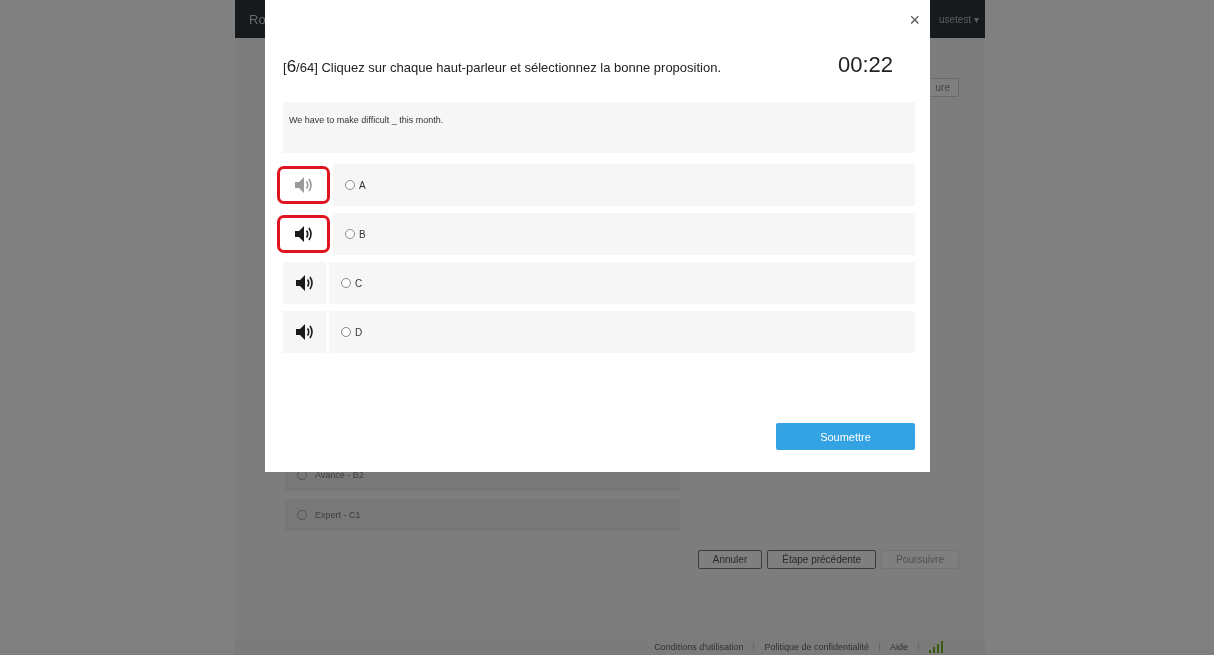 The width and height of the screenshot is (1214, 655). I want to click on brand-label: Ro, so click(257, 19).